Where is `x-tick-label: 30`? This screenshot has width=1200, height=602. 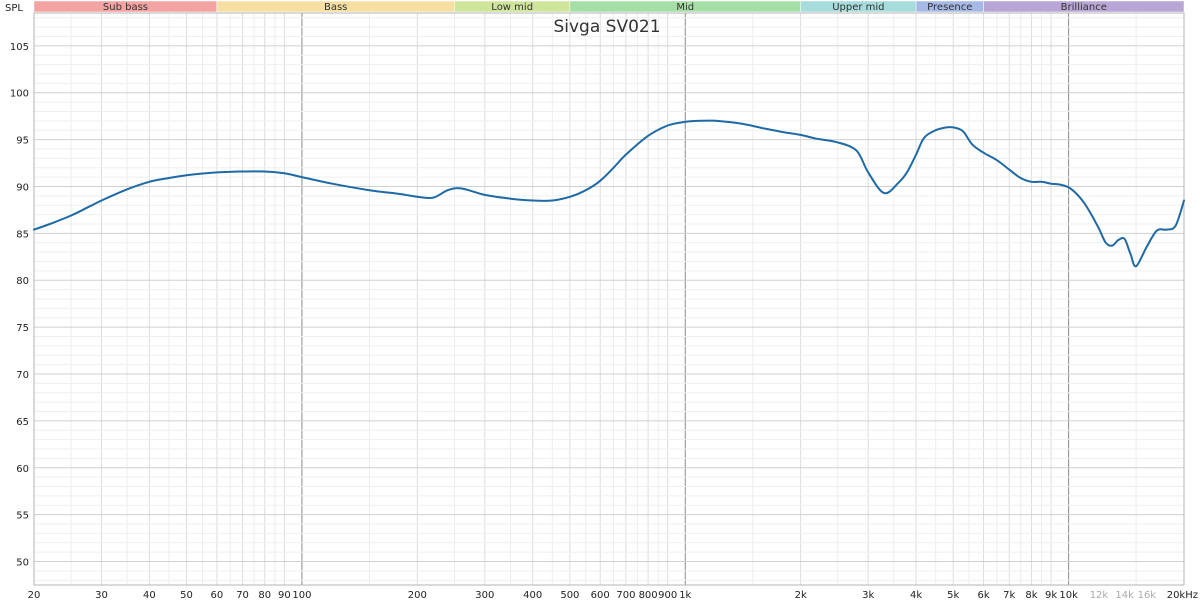
x-tick-label: 30 is located at coordinates (101, 595).